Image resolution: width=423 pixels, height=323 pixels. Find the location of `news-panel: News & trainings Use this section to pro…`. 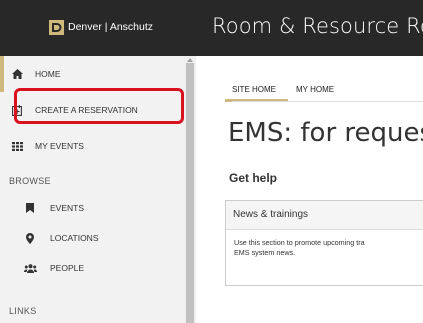

news-panel: News & trainings Use this section to pro… is located at coordinates (324, 243).